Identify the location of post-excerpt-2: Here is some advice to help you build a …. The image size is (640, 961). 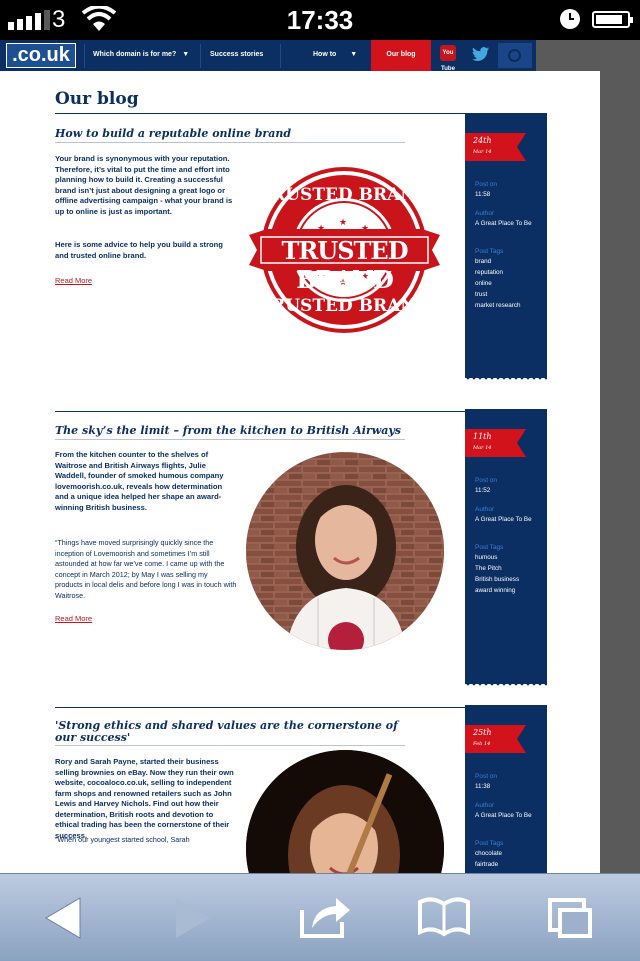
(139, 250).